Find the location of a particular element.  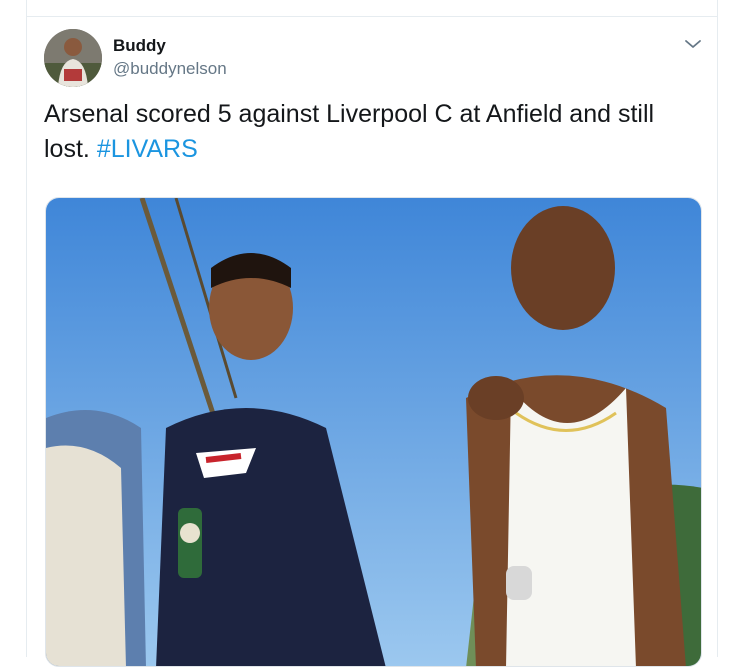

author-name: Buddy is located at coordinates (139, 46).